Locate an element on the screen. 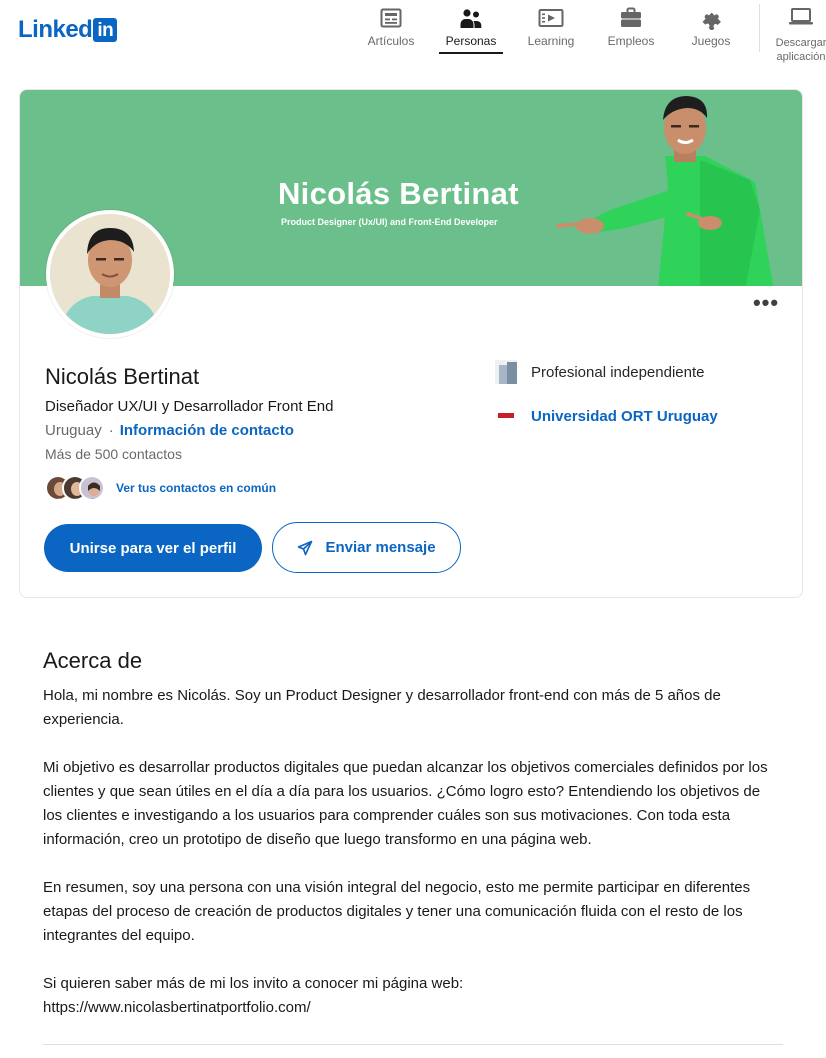 This screenshot has height=1058, width=826. more-options-button: ••• is located at coordinates (766, 307).